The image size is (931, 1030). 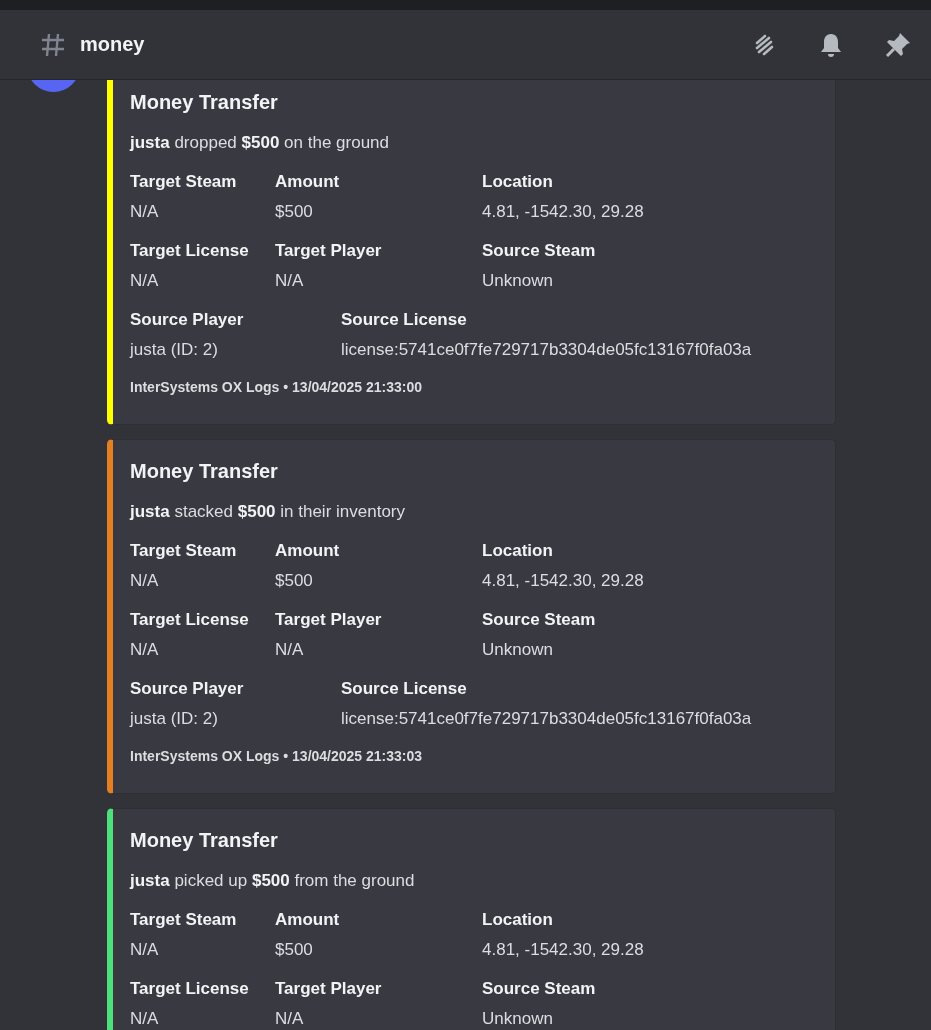 What do you see at coordinates (113, 44) in the screenshot?
I see `channel-name: money` at bounding box center [113, 44].